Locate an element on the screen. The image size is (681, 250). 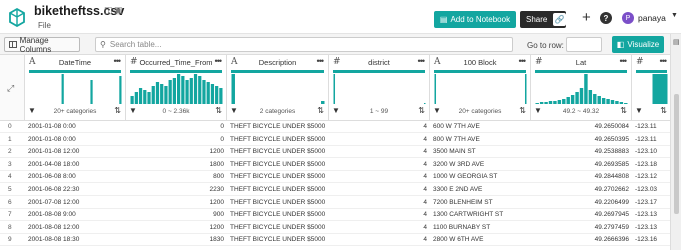
column-header: A 100 Block ••• ▼ 20+ categories ⇅ is located at coordinates (480, 88).